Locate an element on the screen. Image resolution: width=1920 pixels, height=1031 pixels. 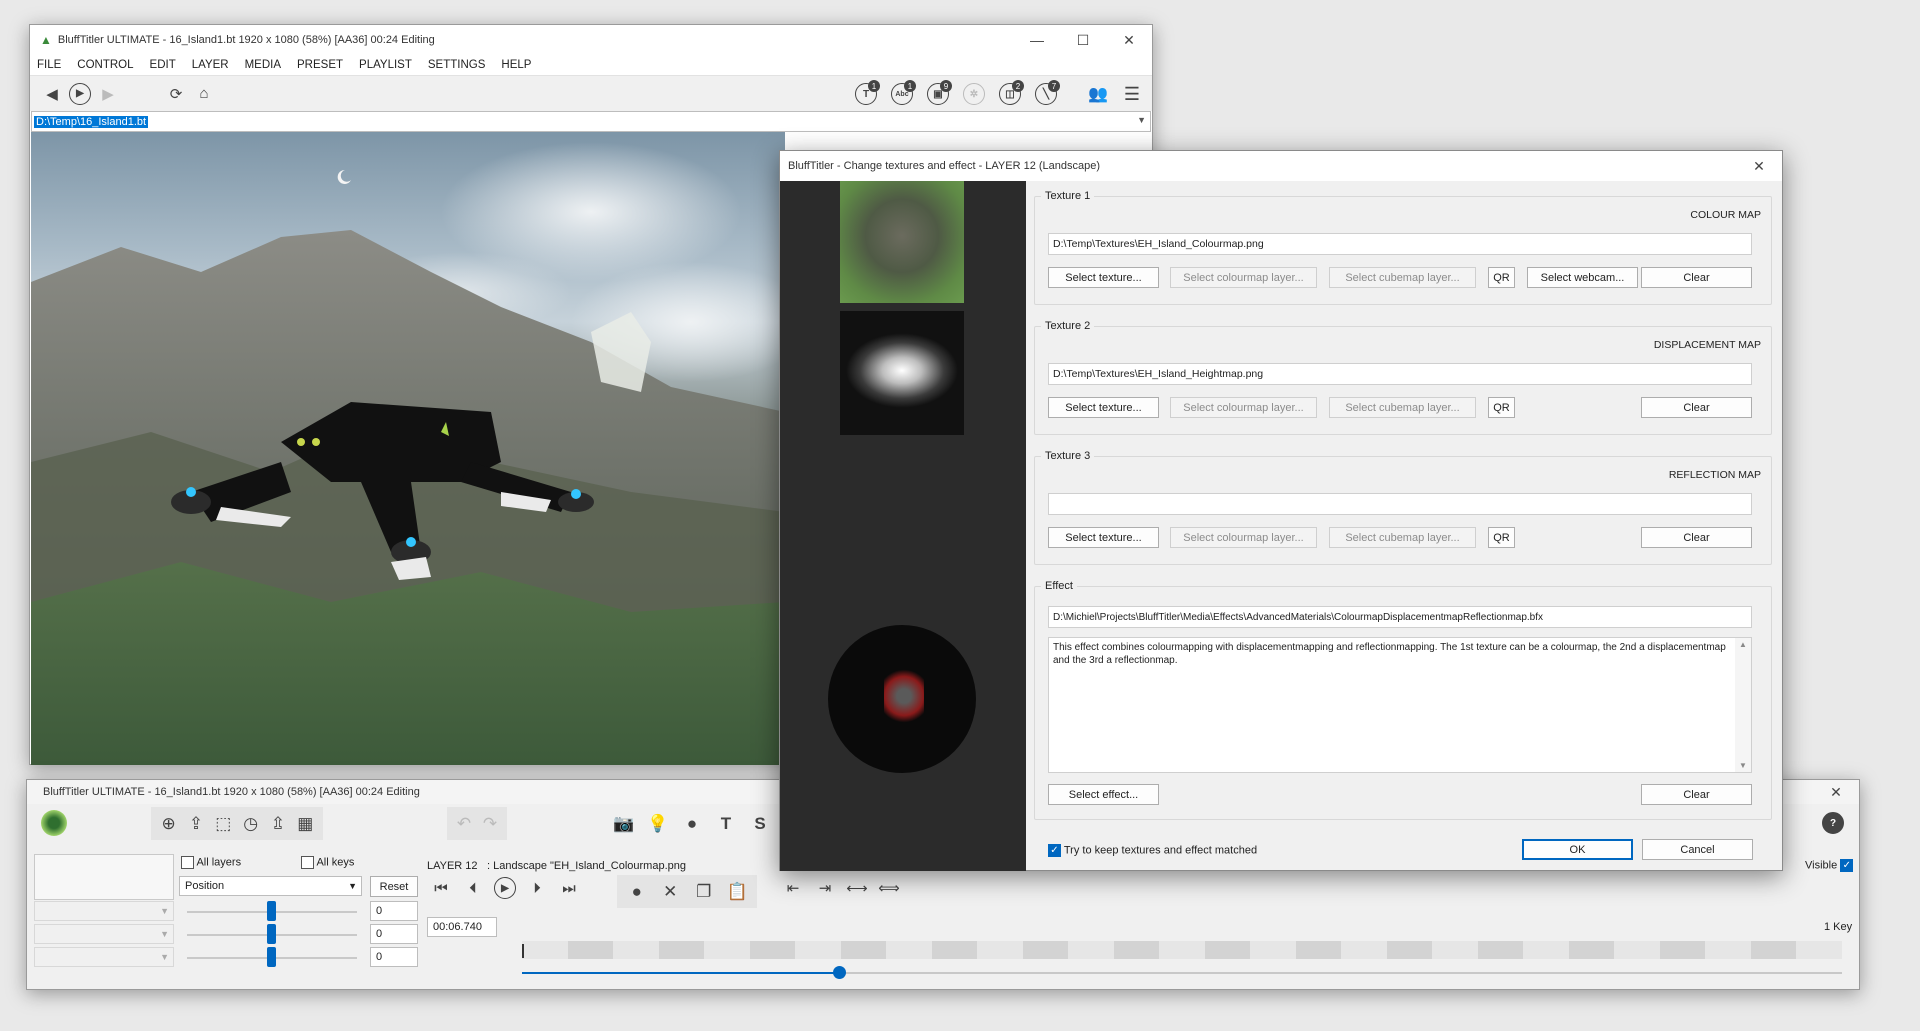
texture-3-clear-button: Clear is located at coordinates (1696, 537).